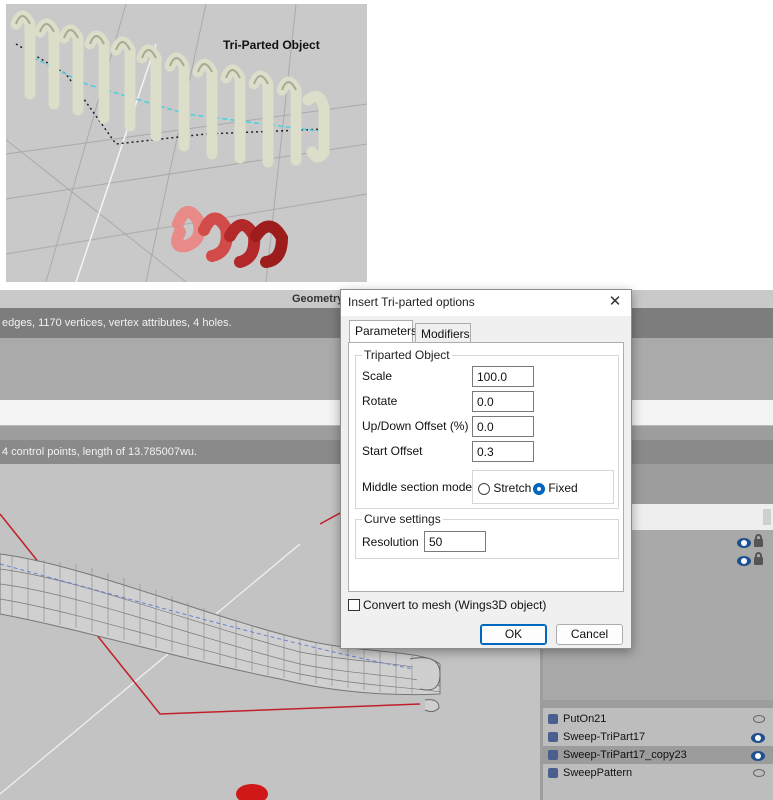  What do you see at coordinates (318, 299) in the screenshot?
I see `geometry-title: Geometry` at bounding box center [318, 299].